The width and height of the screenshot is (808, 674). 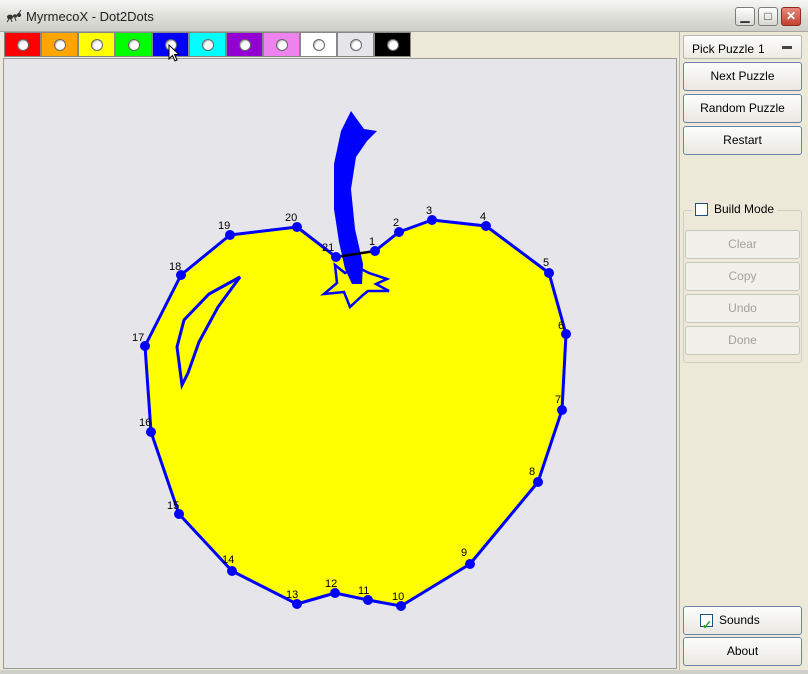 What do you see at coordinates (404, 16) in the screenshot?
I see `title-bar: MyrmecoX - Dot2Dots ▁ □ ✕` at bounding box center [404, 16].